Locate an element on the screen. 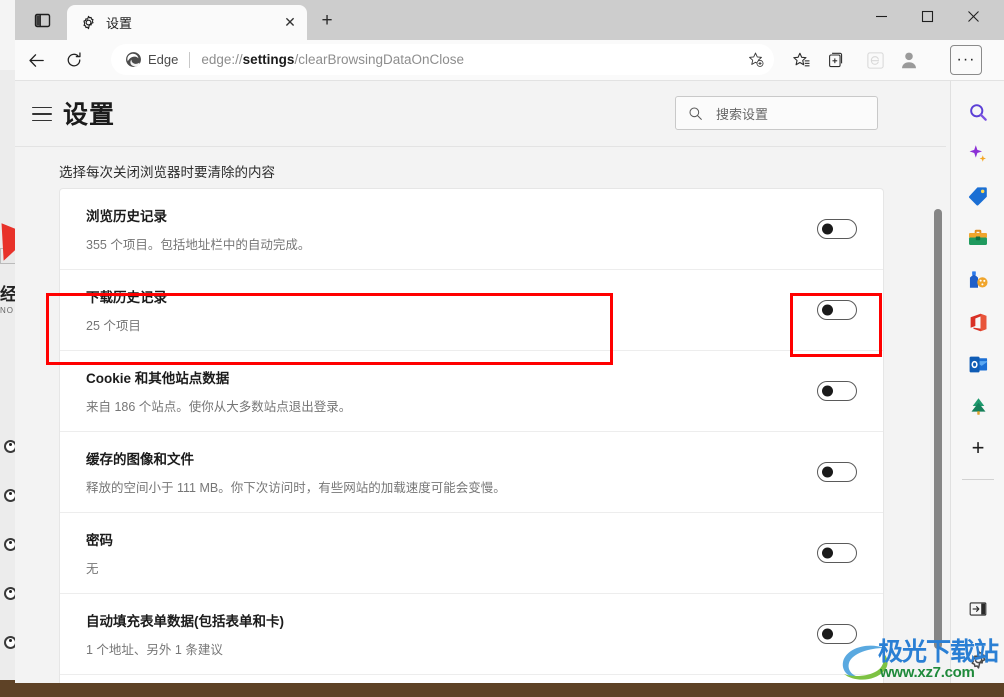 The width and height of the screenshot is (1004, 697). vertical-scrollbar is located at coordinates (938, 415).